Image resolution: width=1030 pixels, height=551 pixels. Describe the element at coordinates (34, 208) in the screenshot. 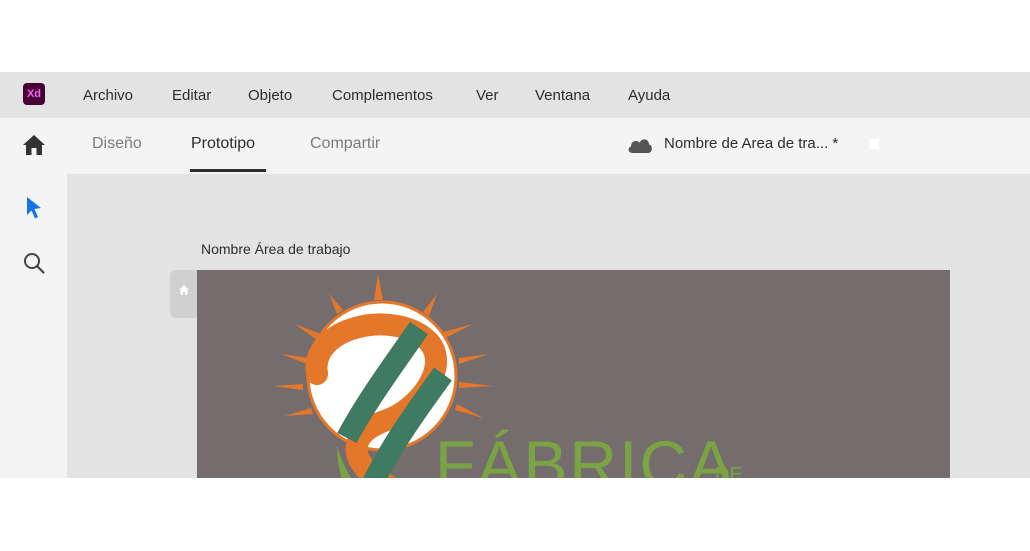

I see `select-arrow-icon` at that location.